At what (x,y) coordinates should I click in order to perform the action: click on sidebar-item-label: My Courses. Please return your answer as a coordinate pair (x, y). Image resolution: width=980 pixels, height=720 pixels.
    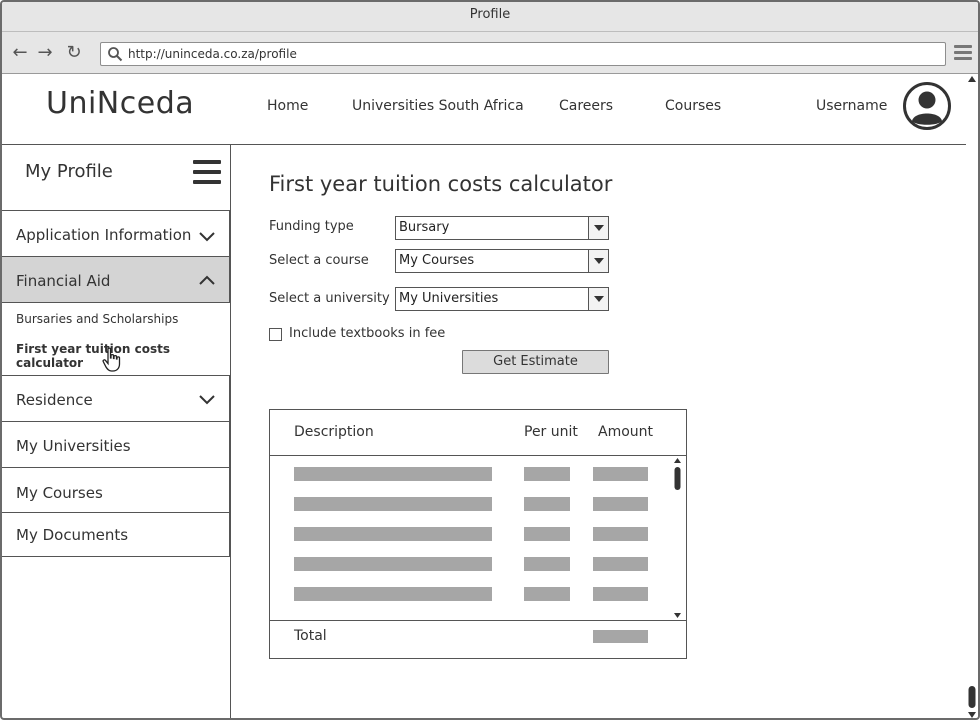
    Looking at the image, I should click on (59, 493).